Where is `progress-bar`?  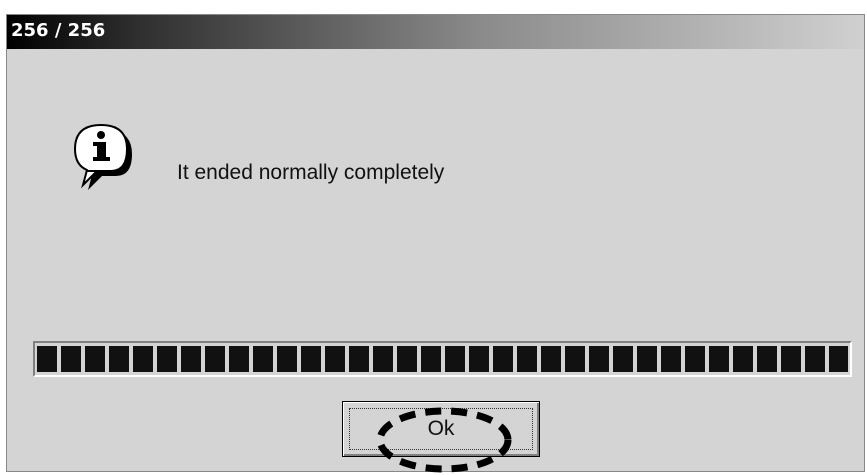 progress-bar is located at coordinates (442, 359).